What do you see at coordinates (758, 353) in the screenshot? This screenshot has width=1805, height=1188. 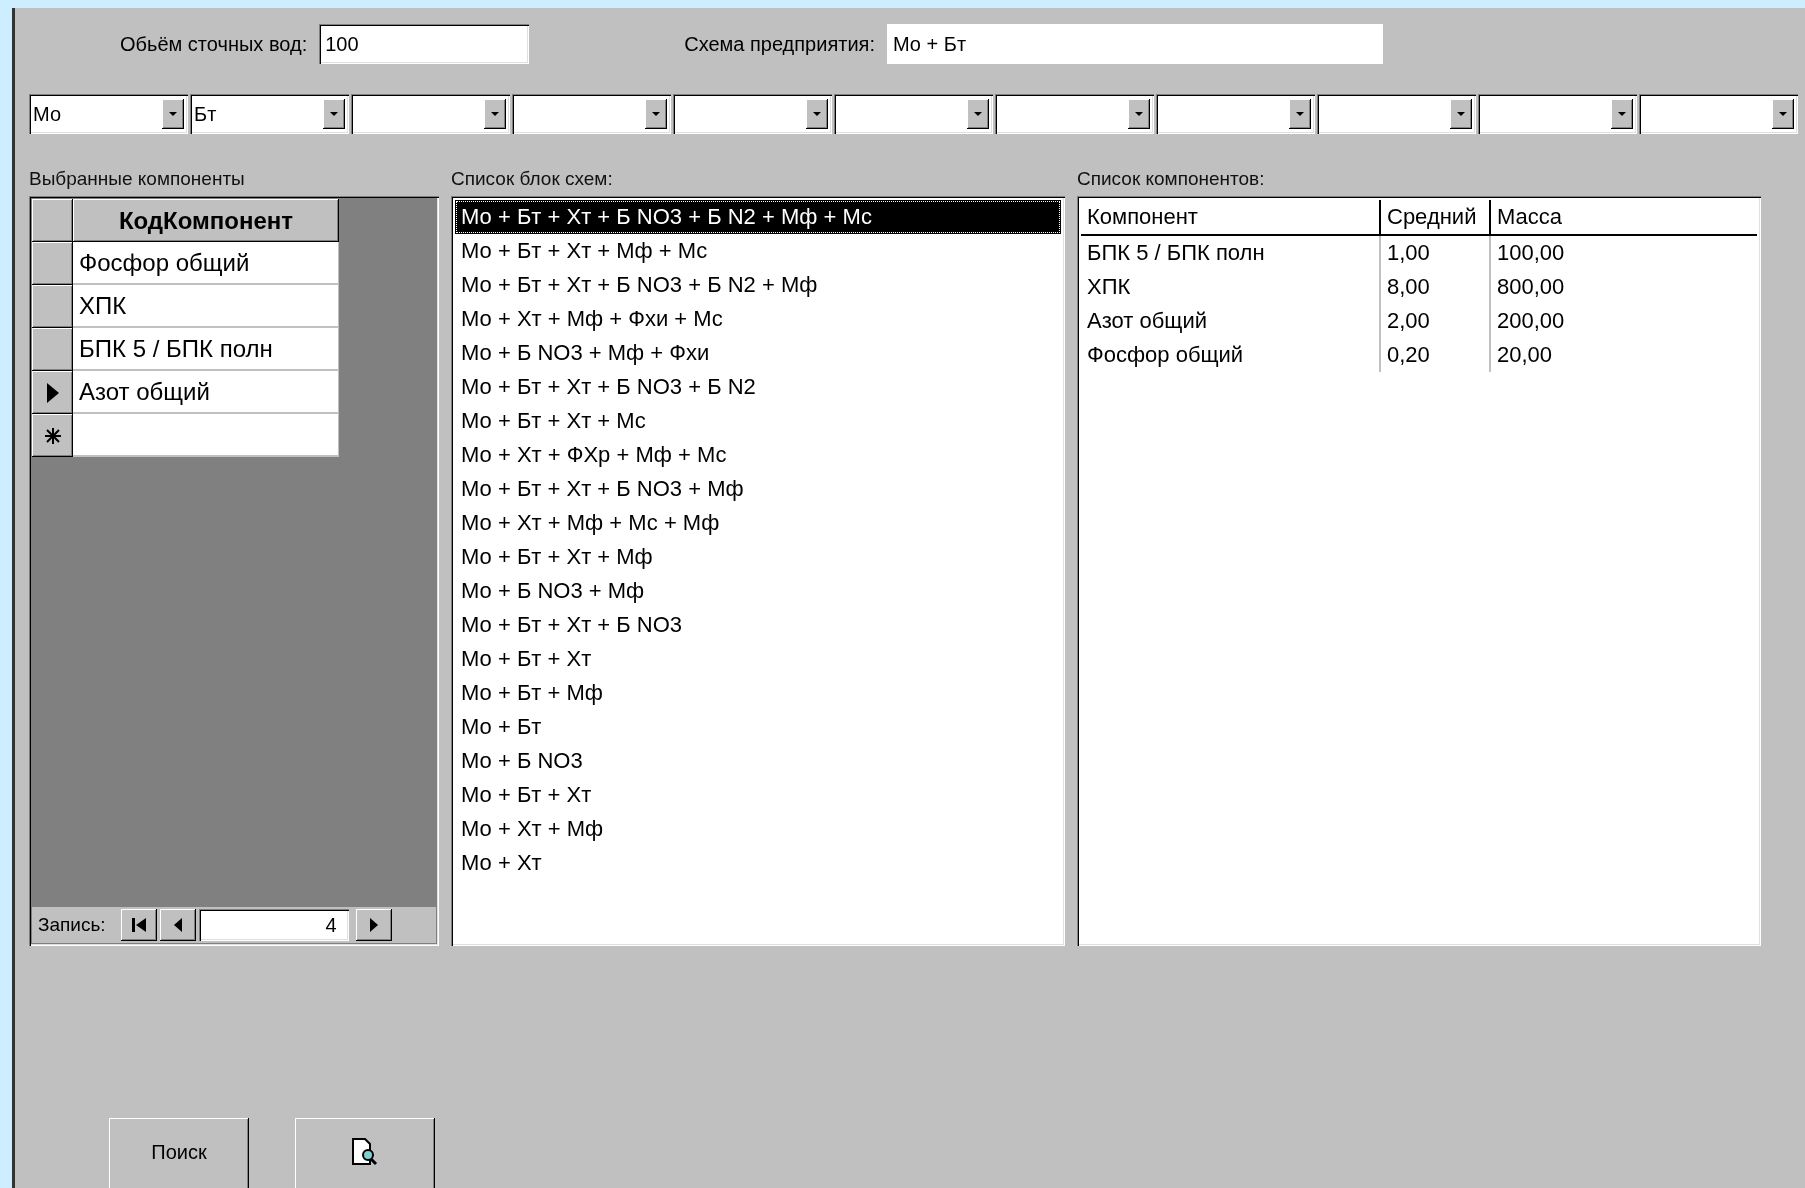 I see `list-item: Мо + Б NO3 + Мф + Фхи` at bounding box center [758, 353].